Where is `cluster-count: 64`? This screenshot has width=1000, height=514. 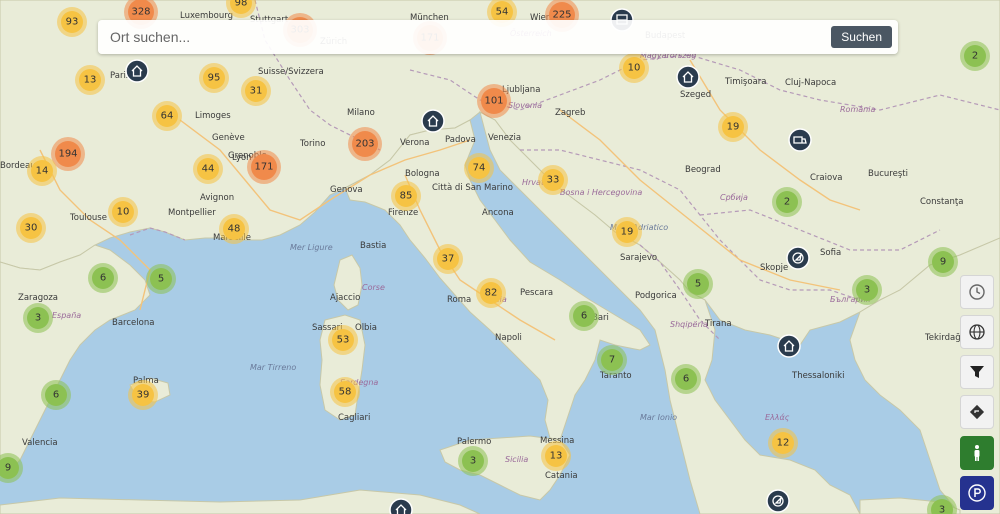 cluster-count: 64 is located at coordinates (167, 116).